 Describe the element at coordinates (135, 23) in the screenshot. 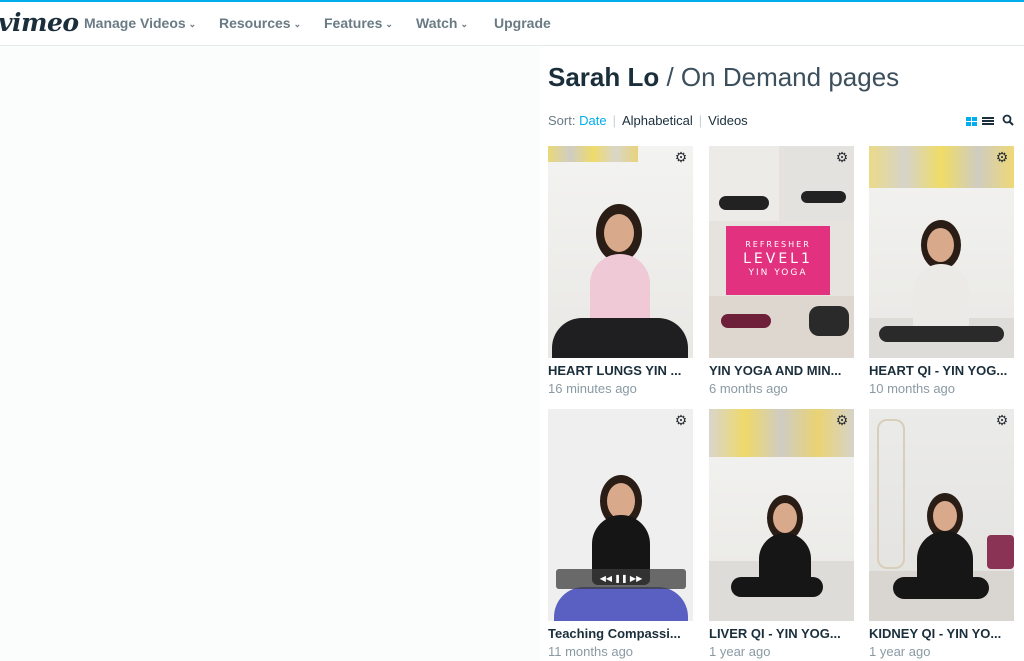

I see `nav-label: Manage Videos` at that location.